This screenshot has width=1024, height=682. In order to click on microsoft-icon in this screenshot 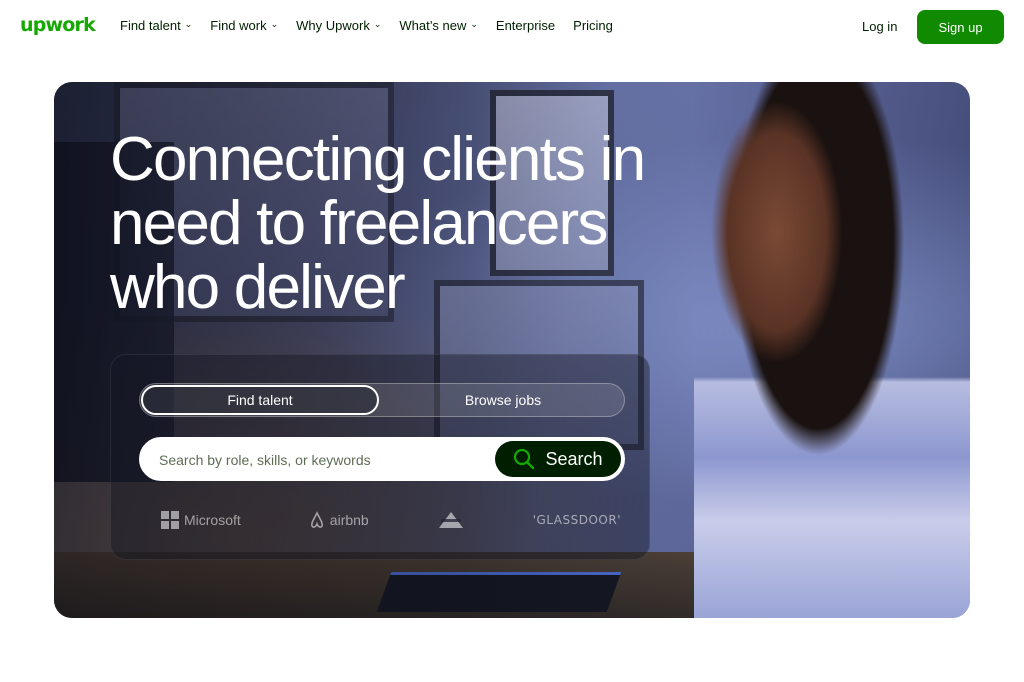, I will do `click(170, 520)`.